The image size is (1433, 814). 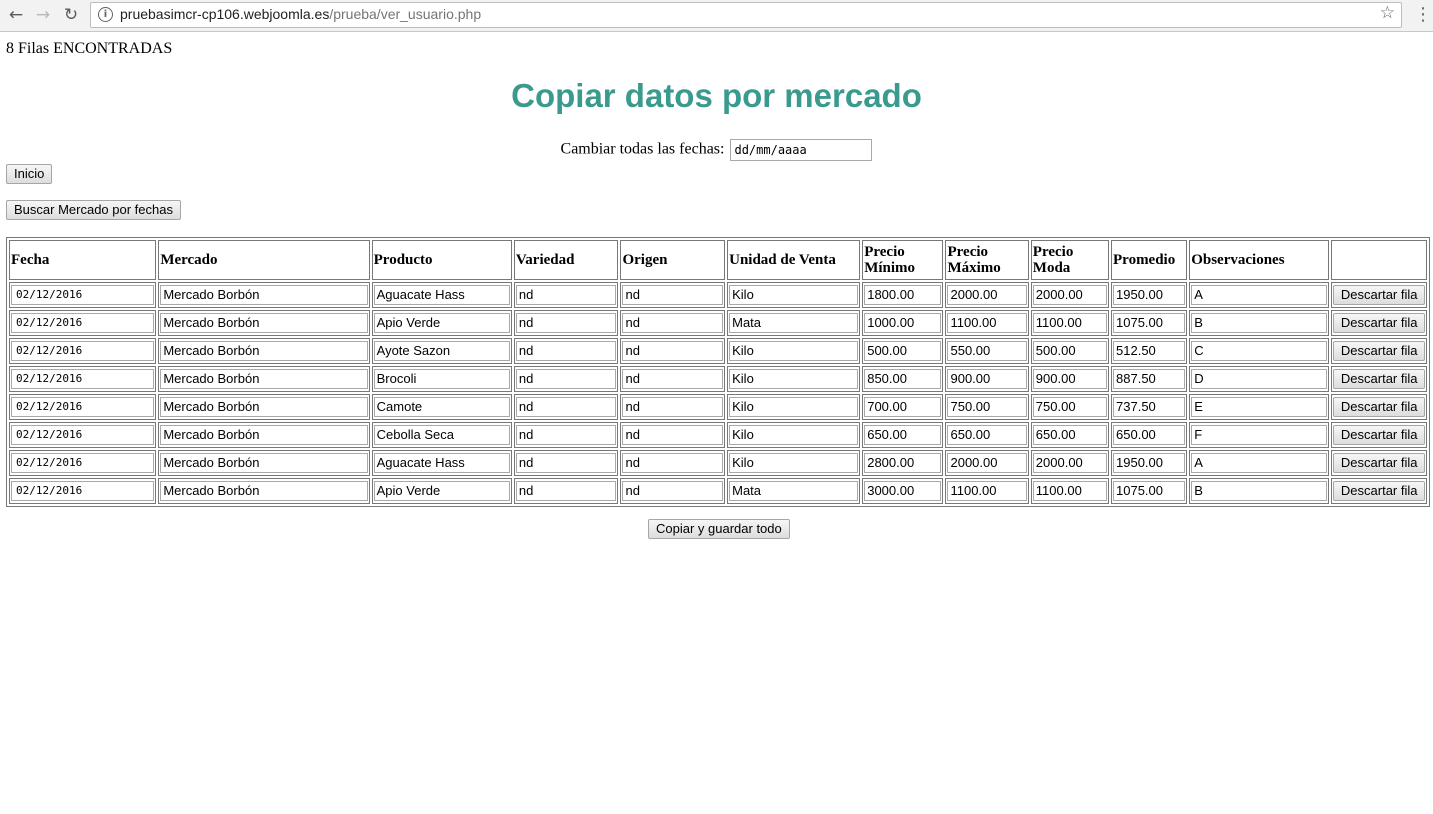 I want to click on observations-field: C, so click(x=1259, y=351).